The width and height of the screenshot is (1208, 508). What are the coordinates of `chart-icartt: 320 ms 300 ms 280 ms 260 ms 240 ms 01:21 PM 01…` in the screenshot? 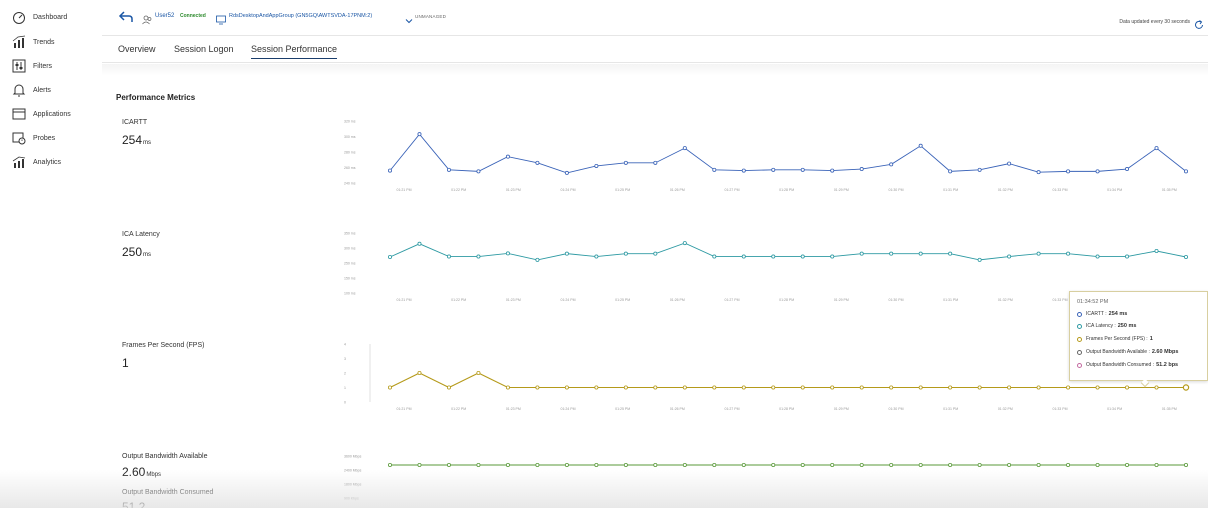 It's located at (769, 154).